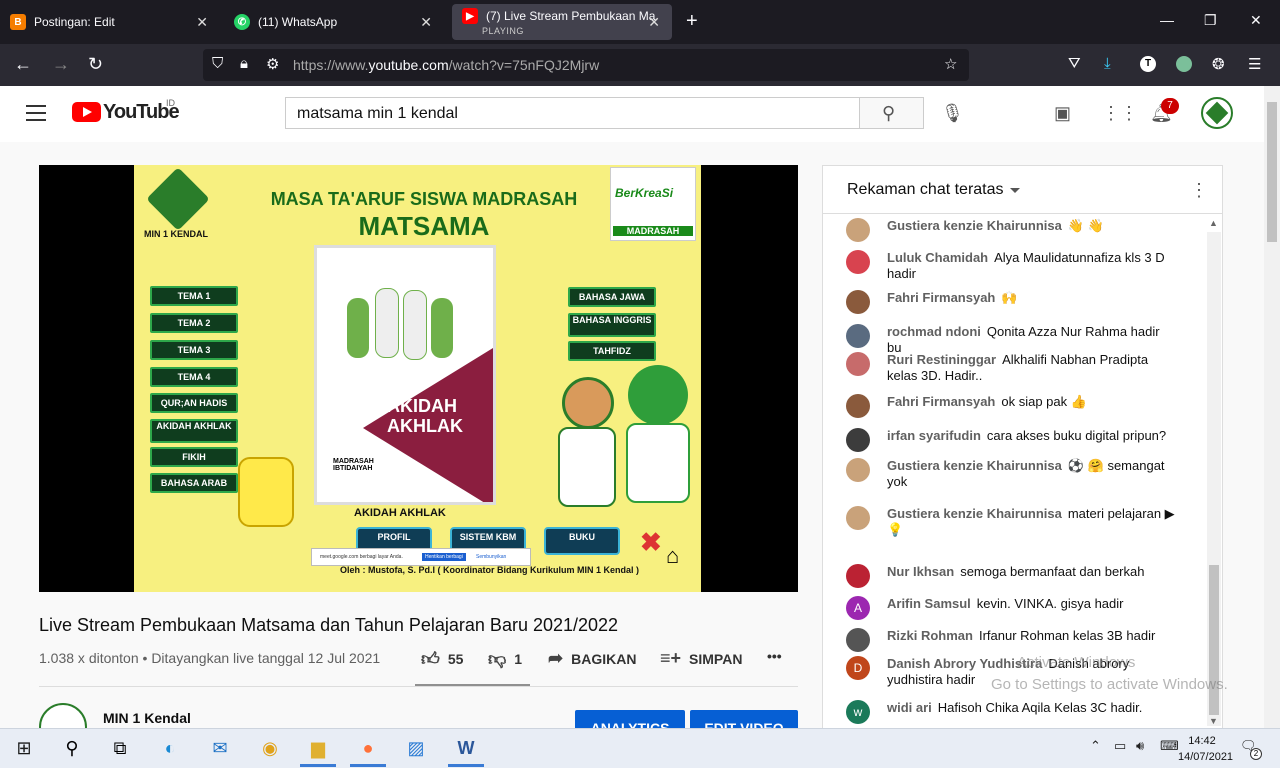 Image resolution: width=1280 pixels, height=768 pixels. Describe the element at coordinates (1074, 63) in the screenshot. I see `pocket-icon: ⛛` at that location.